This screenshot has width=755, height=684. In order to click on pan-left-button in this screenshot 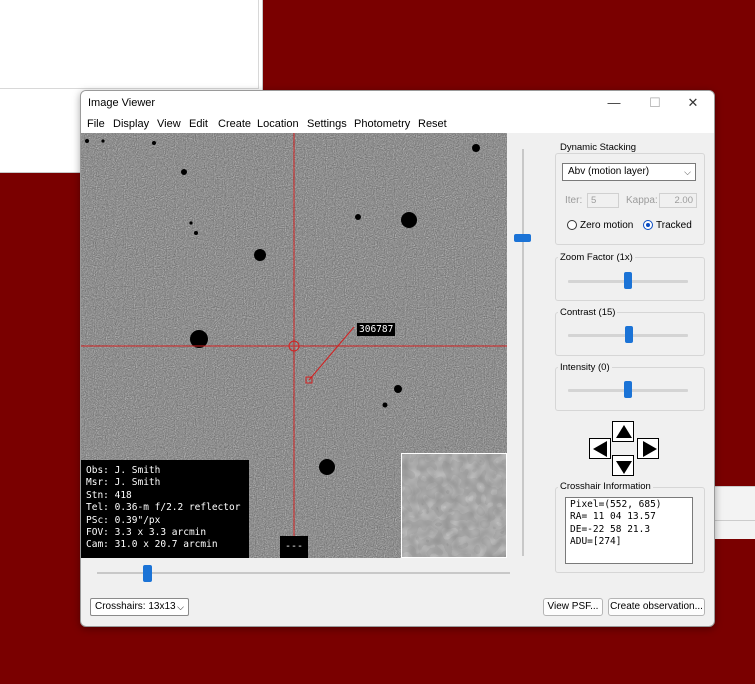, I will do `click(600, 448)`.